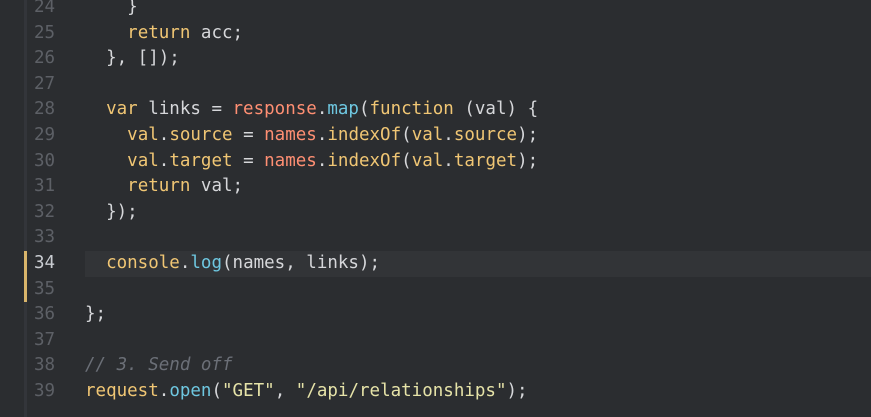 The height and width of the screenshot is (417, 871). I want to click on code-line: 35, so click(435, 290).